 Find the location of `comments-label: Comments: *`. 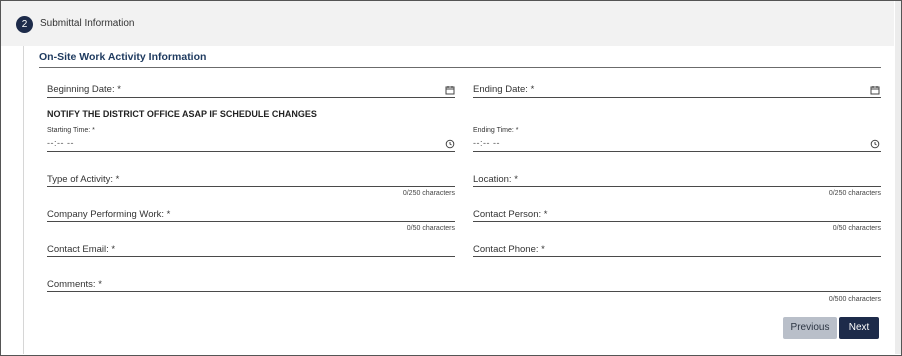

comments-label: Comments: * is located at coordinates (74, 284).